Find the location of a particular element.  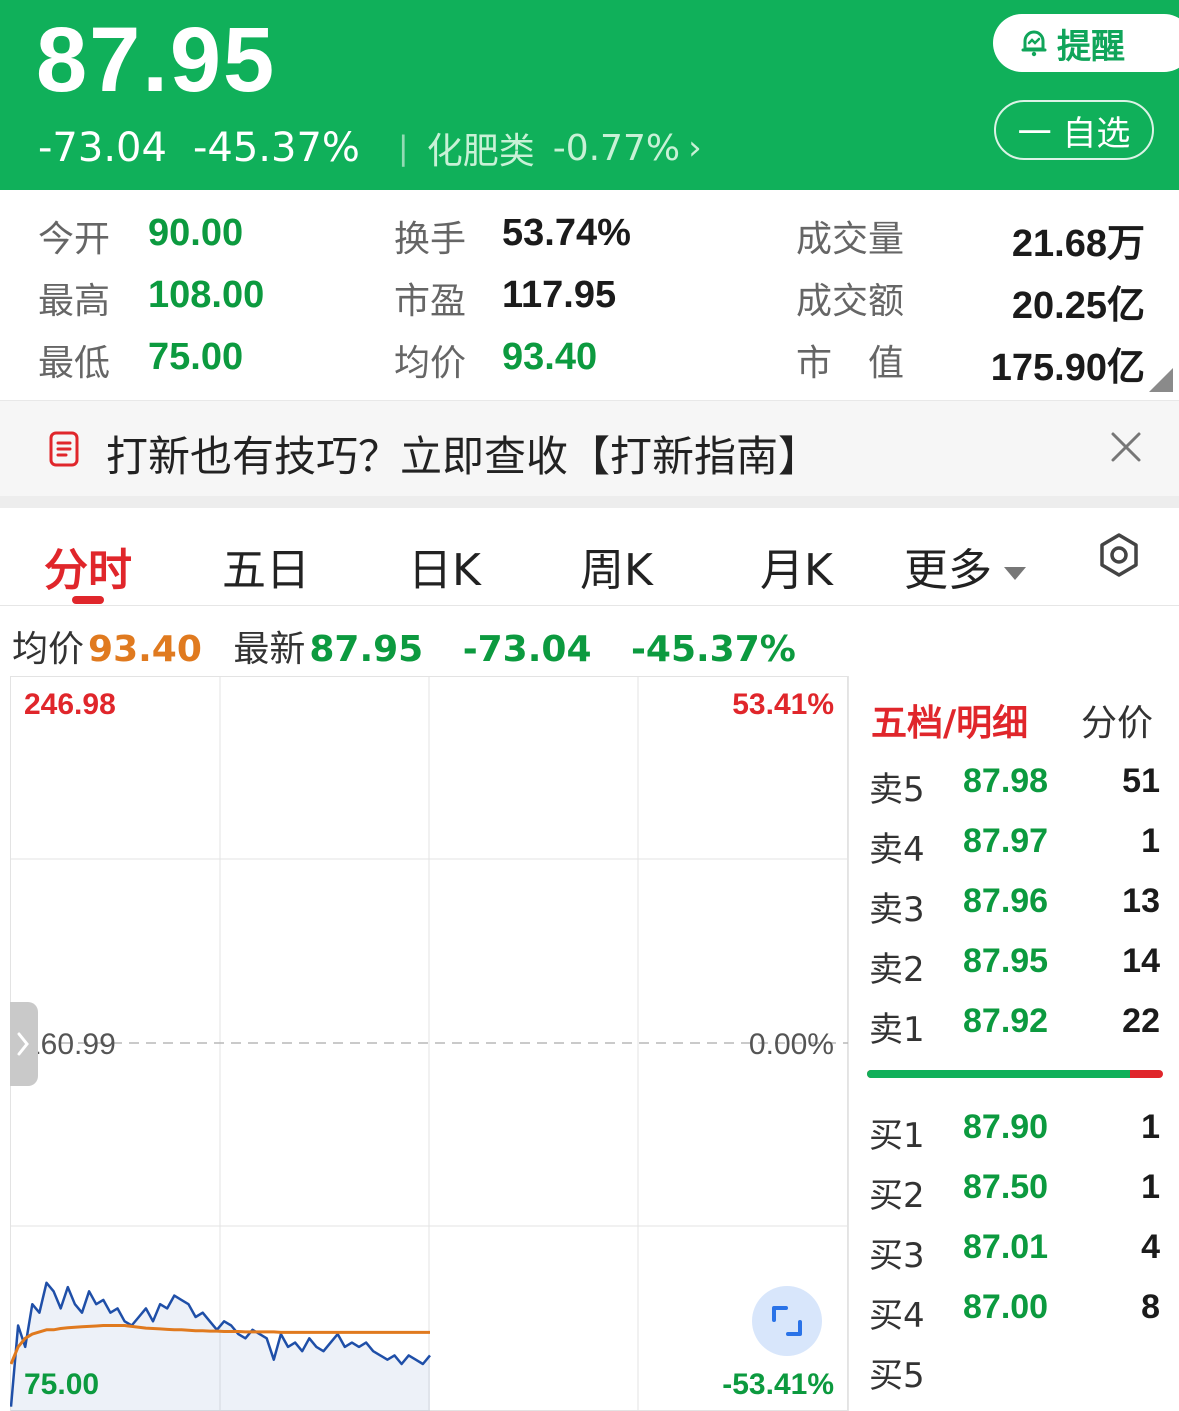

bid-price: 87.01 is located at coordinates (1006, 1247).